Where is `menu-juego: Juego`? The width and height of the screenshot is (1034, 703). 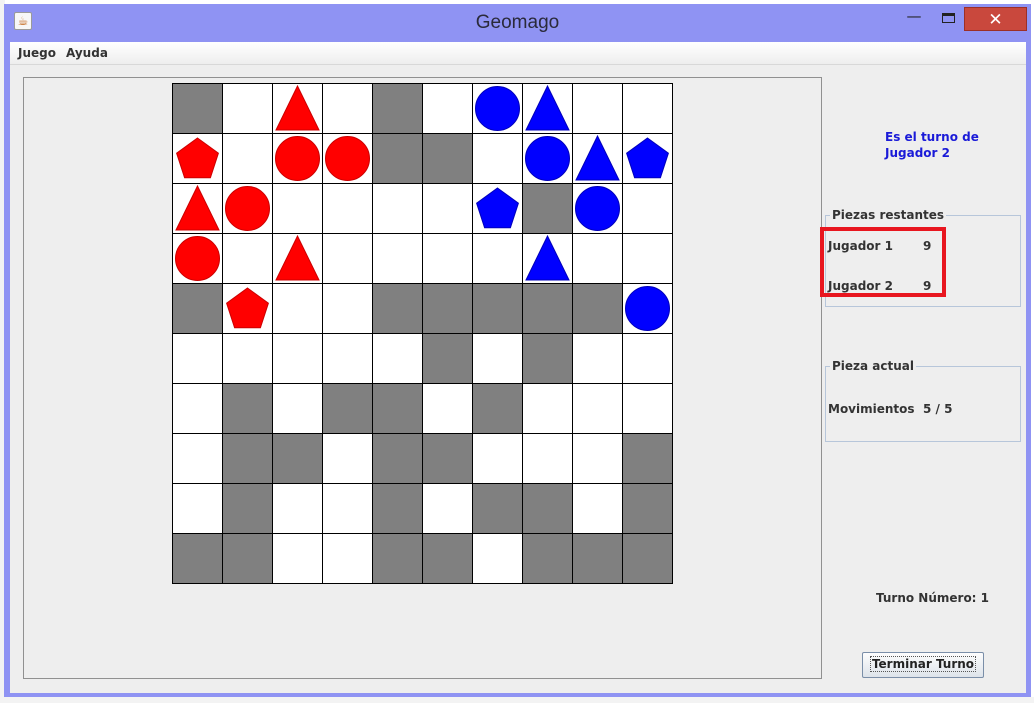 menu-juego: Juego is located at coordinates (37, 53).